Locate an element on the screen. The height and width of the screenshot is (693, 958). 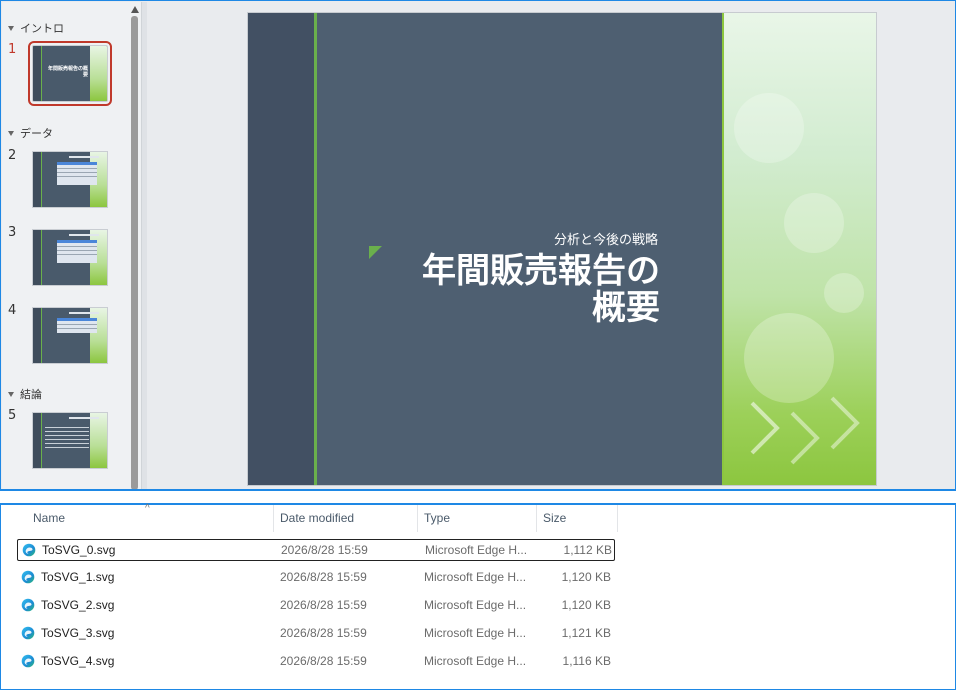
slide-number: 3 is located at coordinates (12, 232).